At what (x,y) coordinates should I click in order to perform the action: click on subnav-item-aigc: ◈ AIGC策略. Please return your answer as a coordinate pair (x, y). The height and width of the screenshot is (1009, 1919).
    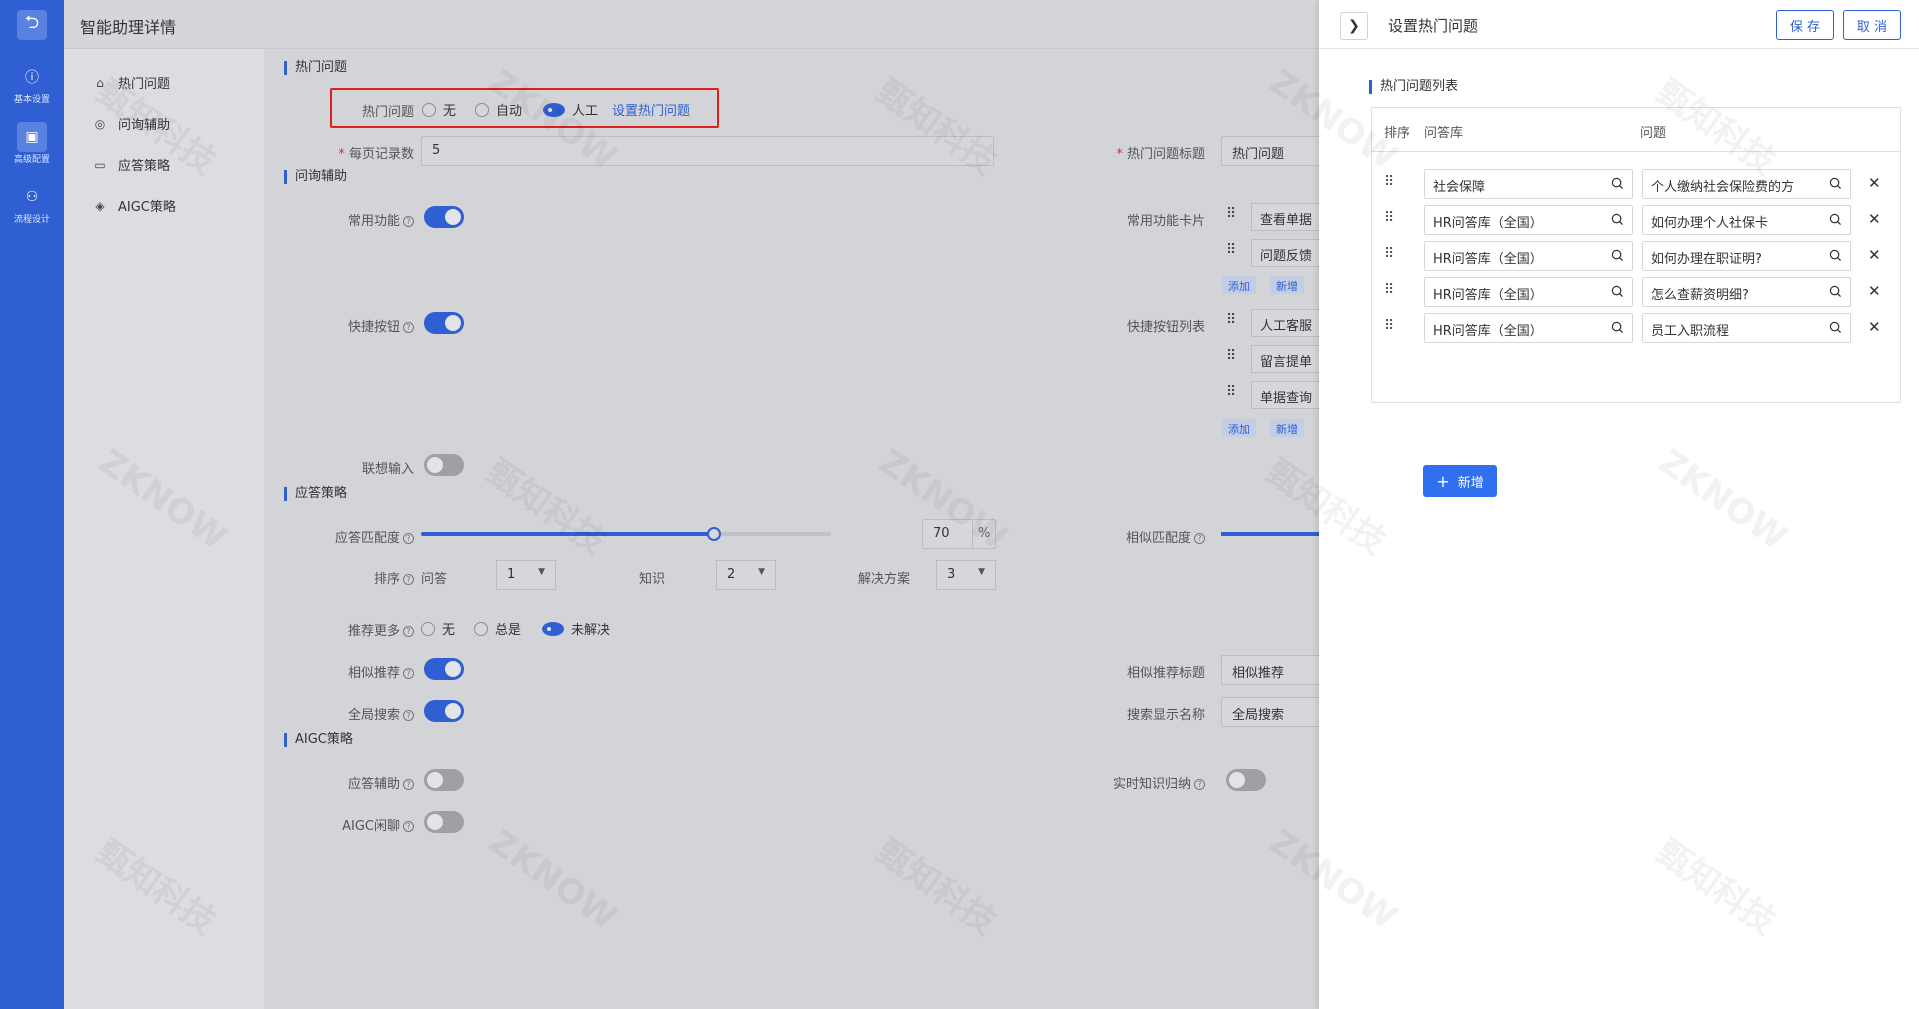
    Looking at the image, I should click on (134, 206).